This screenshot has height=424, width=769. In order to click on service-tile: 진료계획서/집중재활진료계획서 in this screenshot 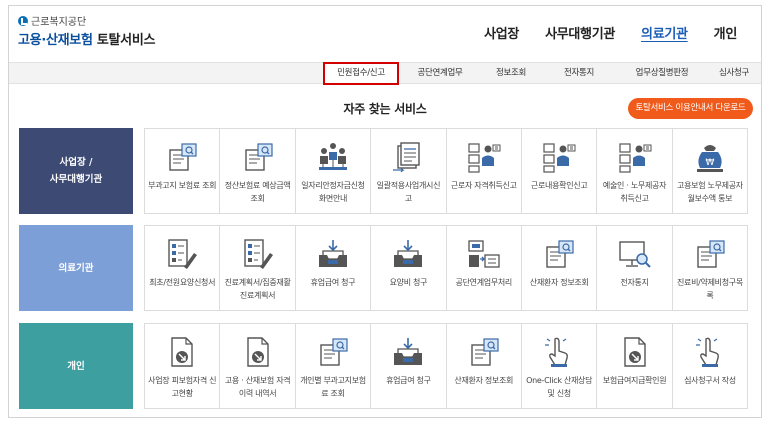, I will do `click(257, 268)`.